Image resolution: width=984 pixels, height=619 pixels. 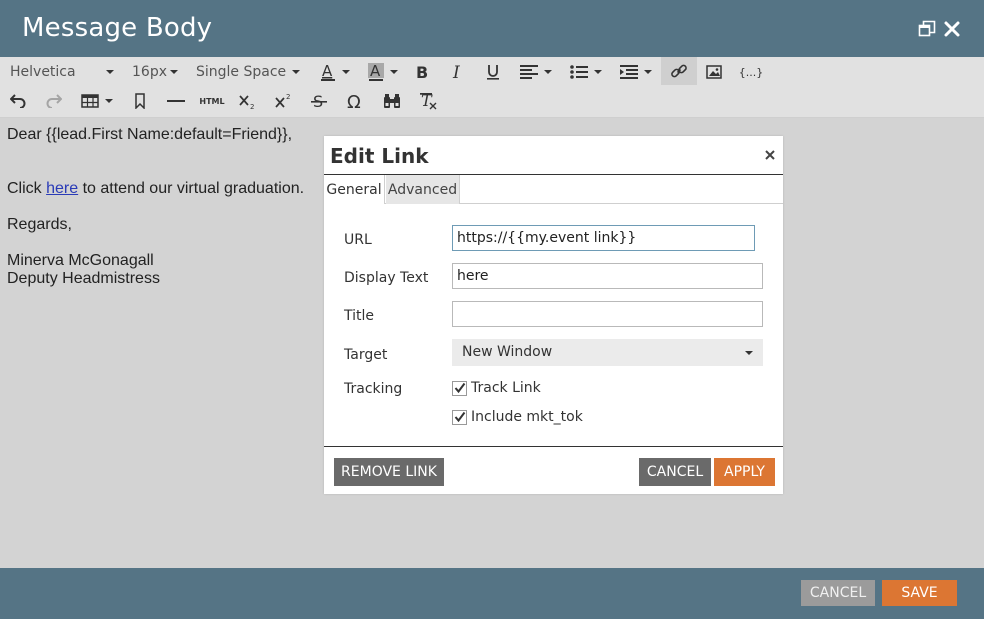 I want to click on underline-button, so click(x=493, y=72).